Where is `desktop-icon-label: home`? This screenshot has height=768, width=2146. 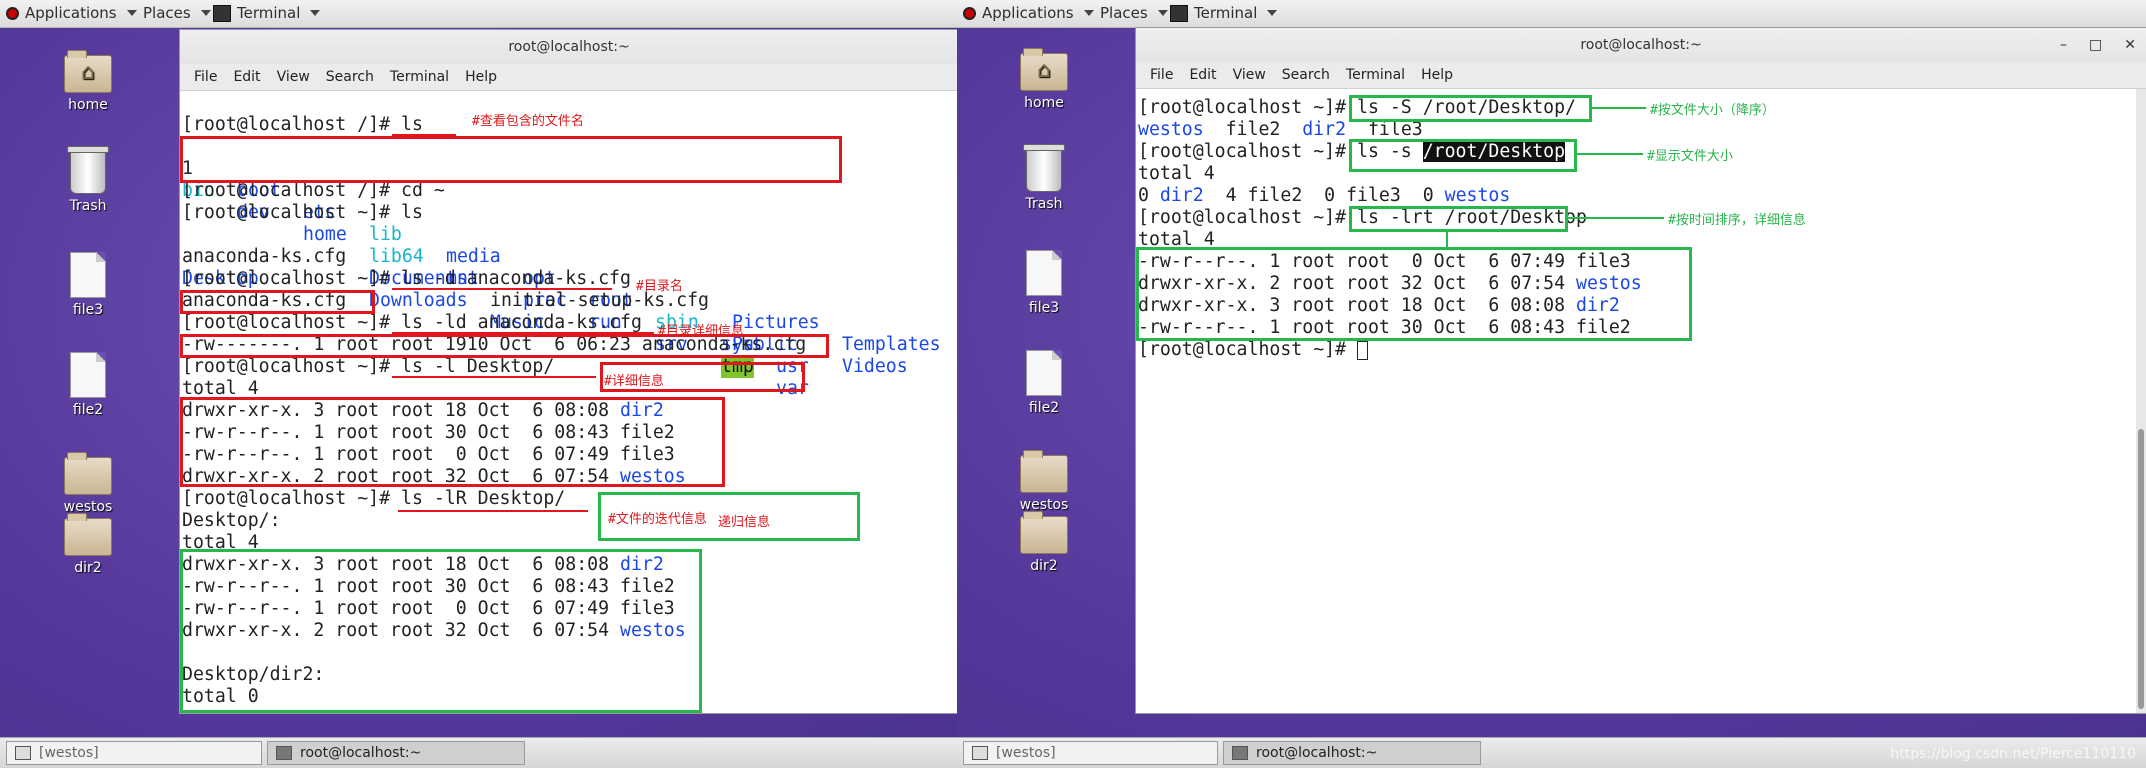
desktop-icon-label: home is located at coordinates (88, 105).